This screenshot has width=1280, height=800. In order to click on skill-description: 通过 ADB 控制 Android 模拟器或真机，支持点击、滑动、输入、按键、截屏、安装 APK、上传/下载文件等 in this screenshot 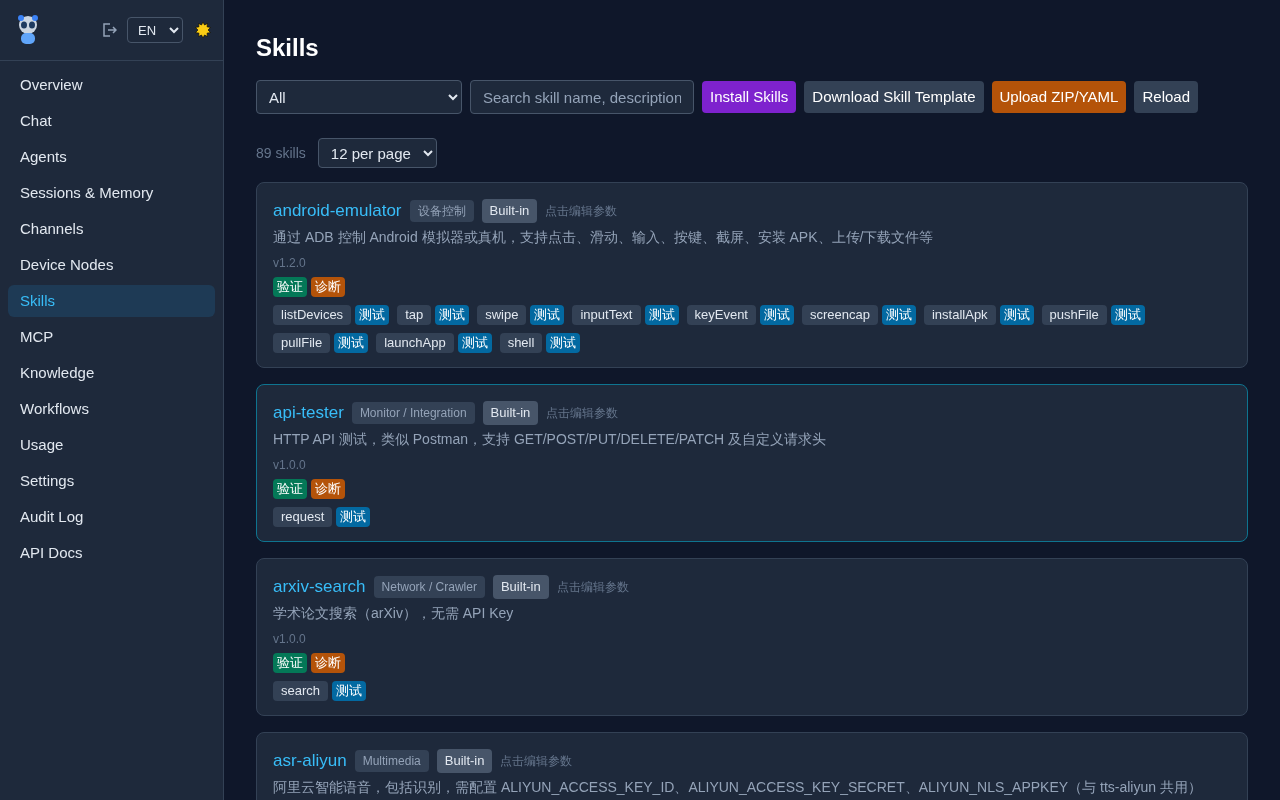, I will do `click(604, 237)`.